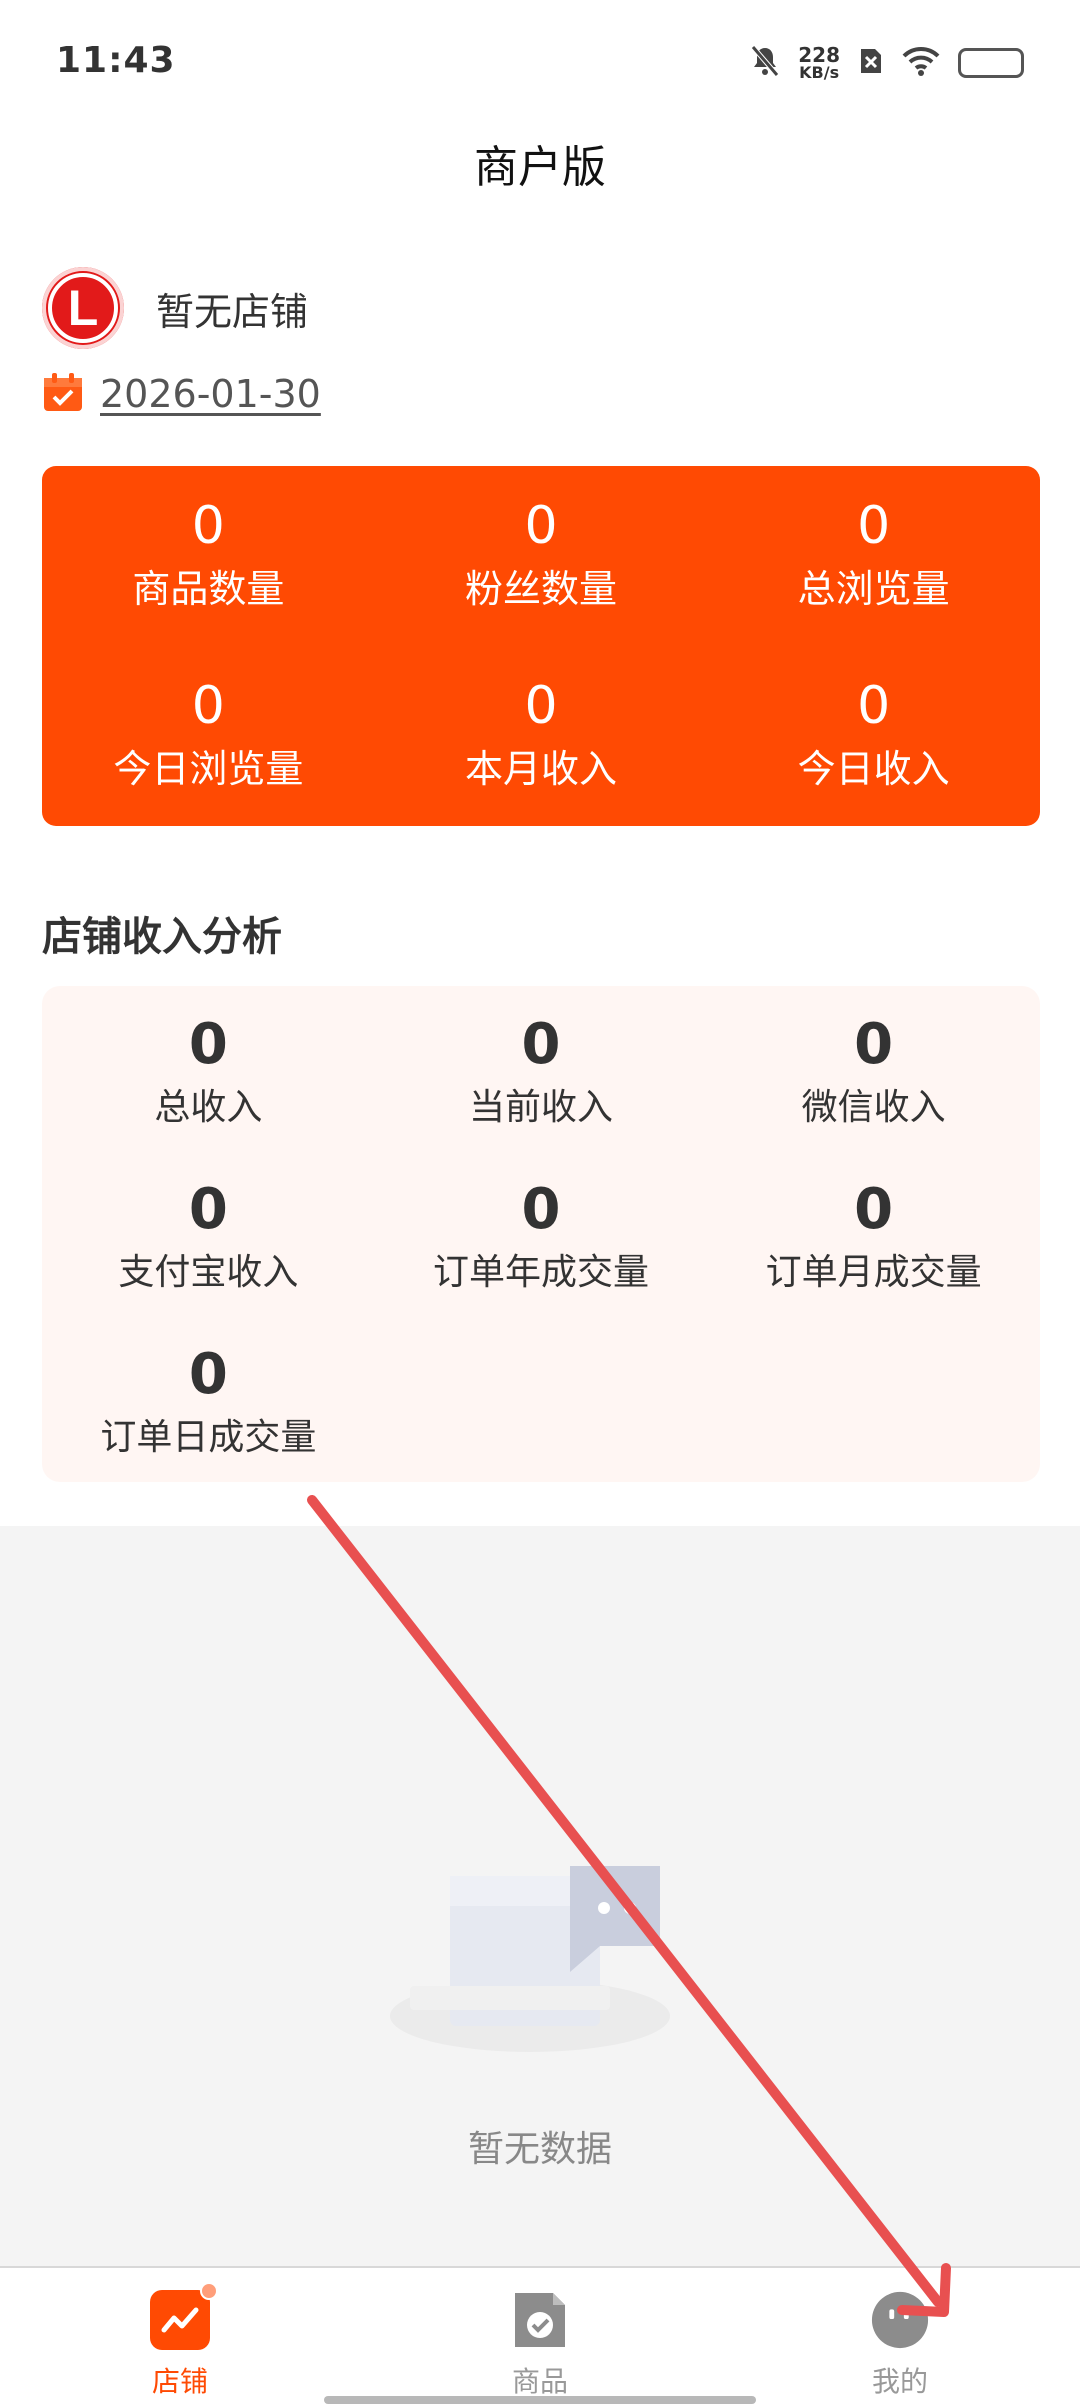 The image size is (1080, 2408). What do you see at coordinates (208, 1272) in the screenshot?
I see `income-label: 支付宝收入` at bounding box center [208, 1272].